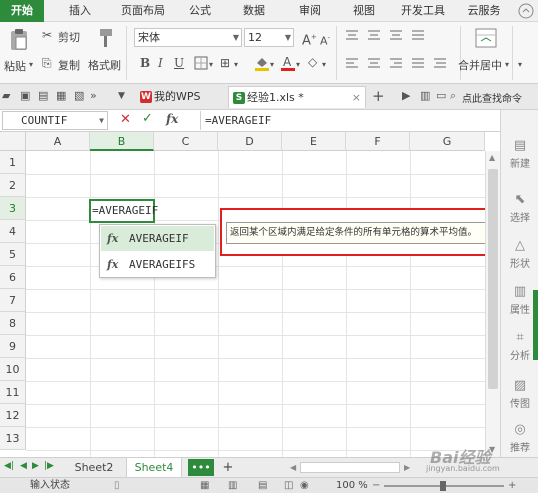  Describe the element at coordinates (425, 95) in the screenshot. I see `panel-icon: ▥` at that location.